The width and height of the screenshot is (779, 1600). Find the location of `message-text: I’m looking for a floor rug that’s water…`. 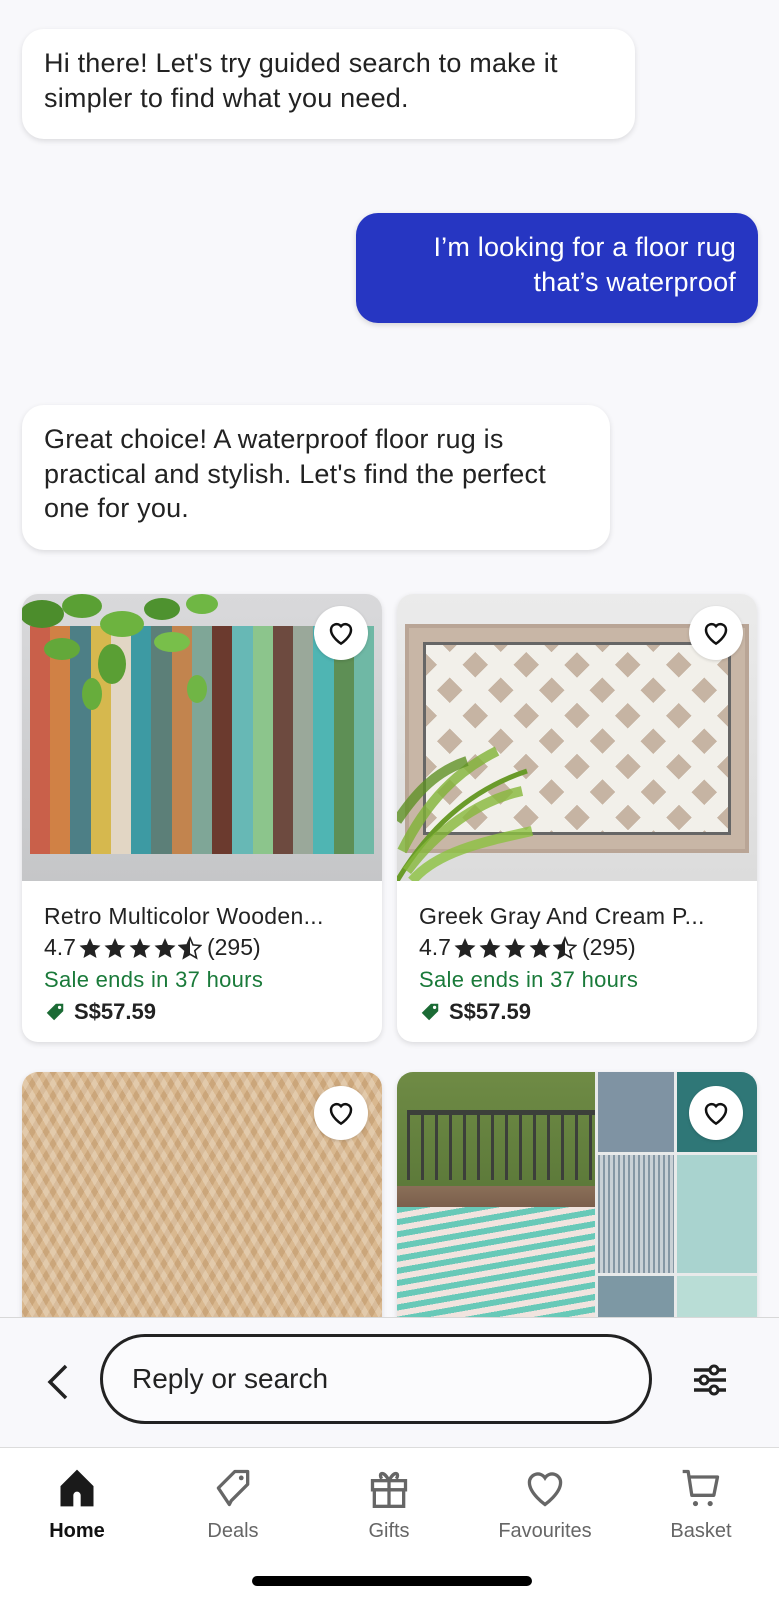

message-text: I’m looking for a floor rug that’s water… is located at coordinates (584, 264).